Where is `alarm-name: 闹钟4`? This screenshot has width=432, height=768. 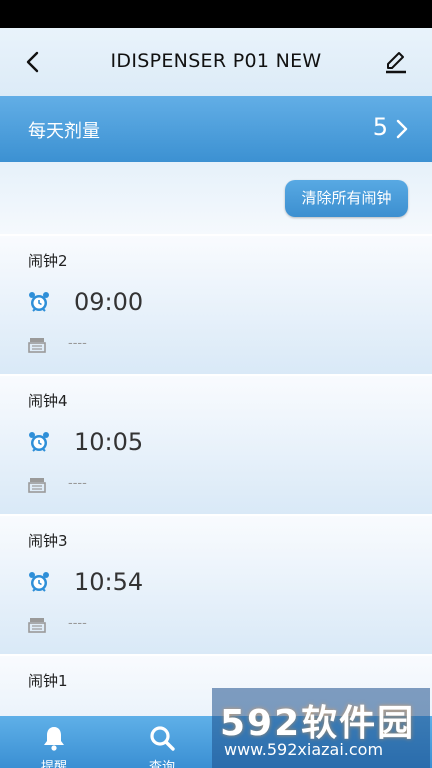
alarm-name: 闹钟4 is located at coordinates (48, 401).